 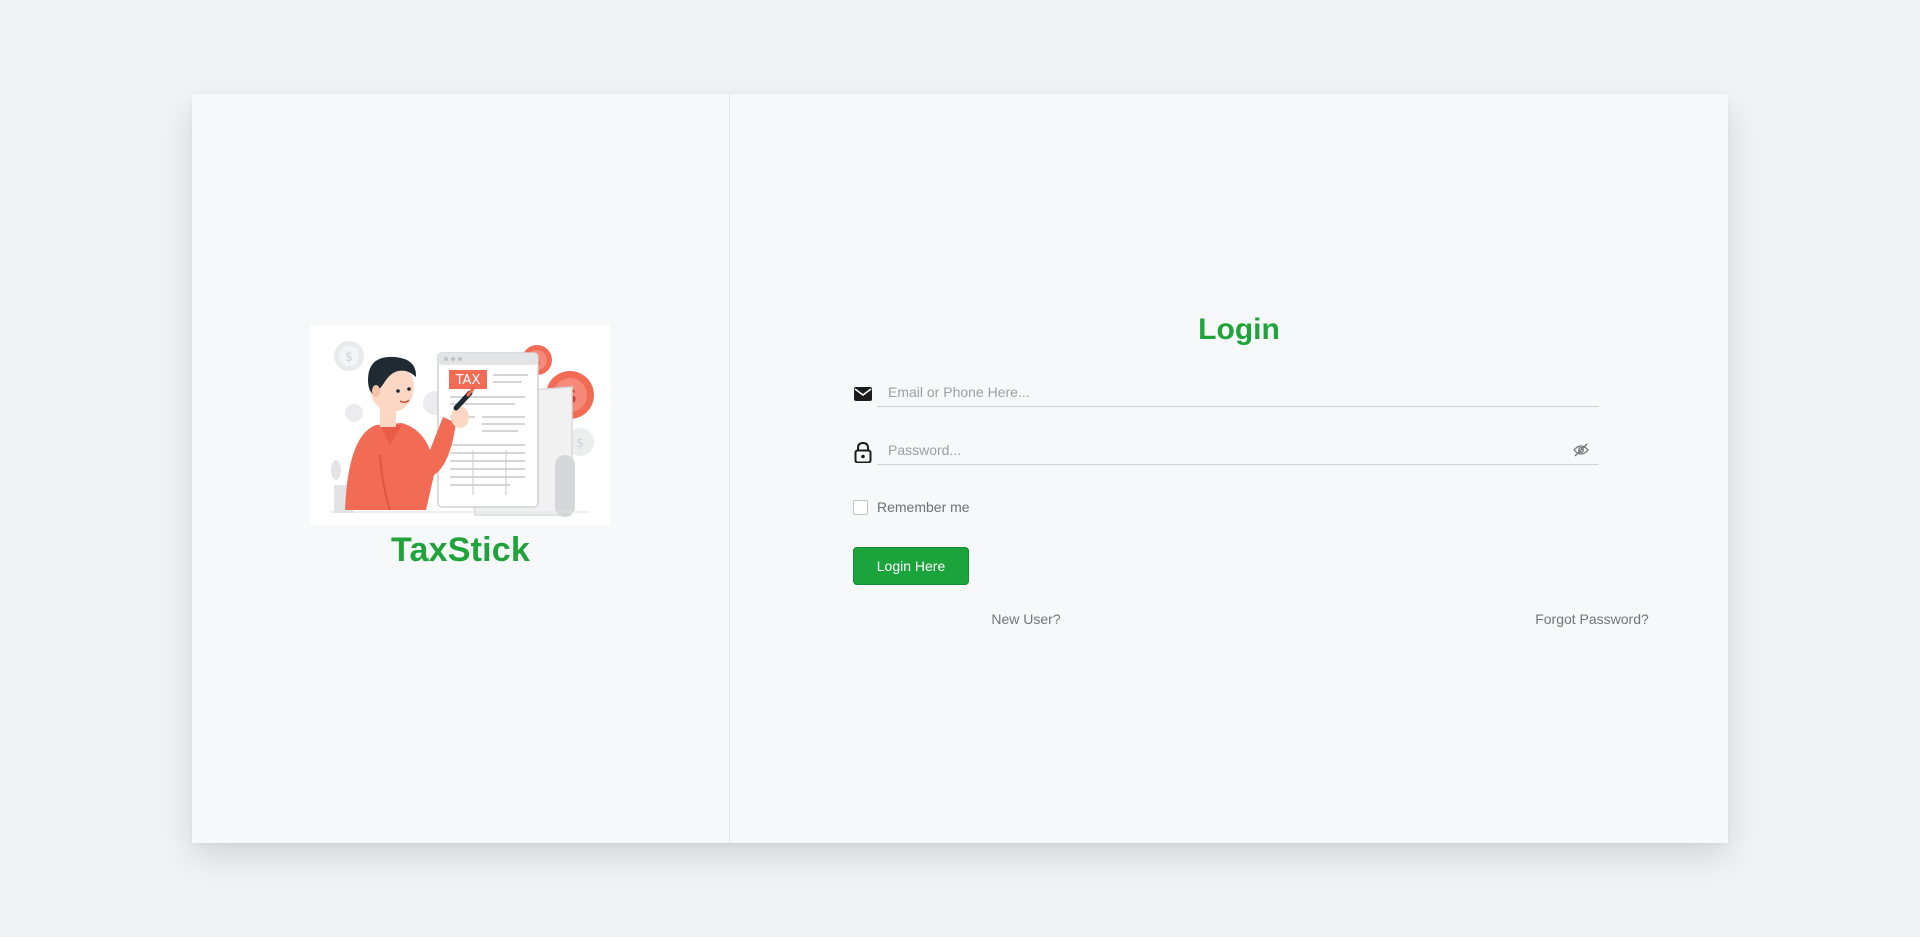 What do you see at coordinates (923, 507) in the screenshot?
I see `remember-me-label: Remember me` at bounding box center [923, 507].